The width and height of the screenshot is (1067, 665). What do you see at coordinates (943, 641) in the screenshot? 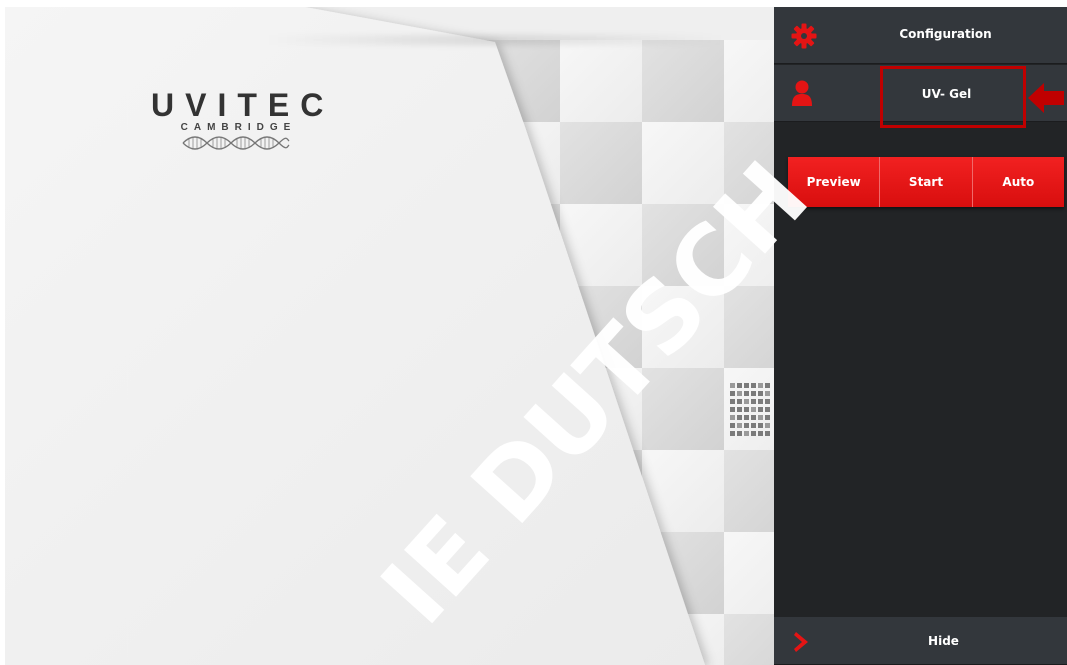
I see `hide-label: Hide` at bounding box center [943, 641].